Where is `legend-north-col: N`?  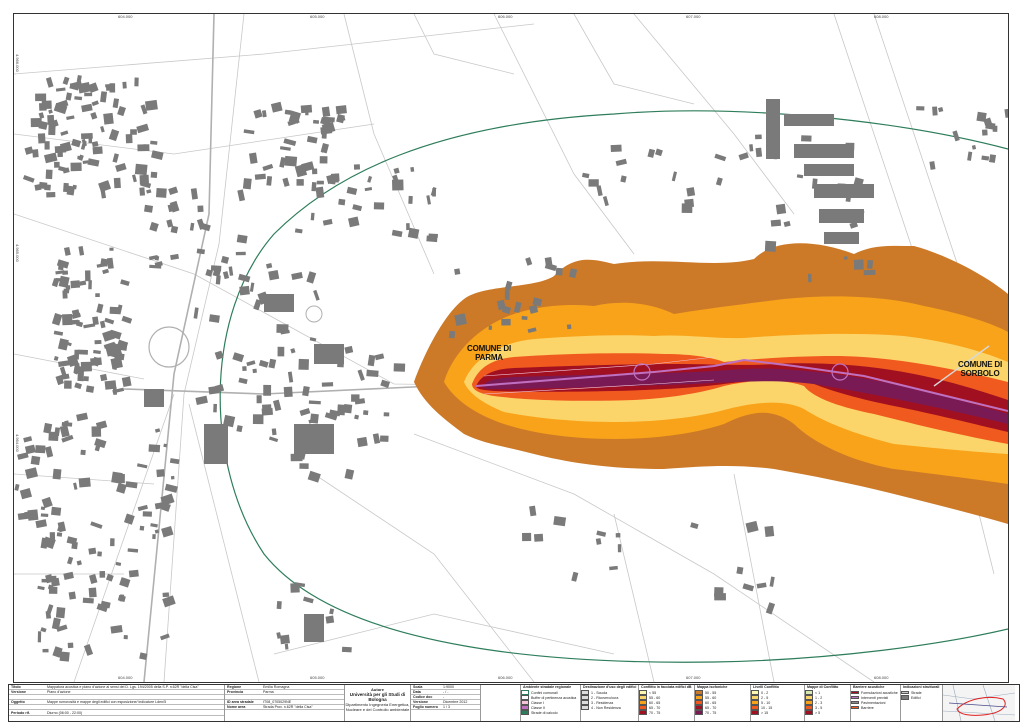 legend-north-col: N is located at coordinates (501, 703).